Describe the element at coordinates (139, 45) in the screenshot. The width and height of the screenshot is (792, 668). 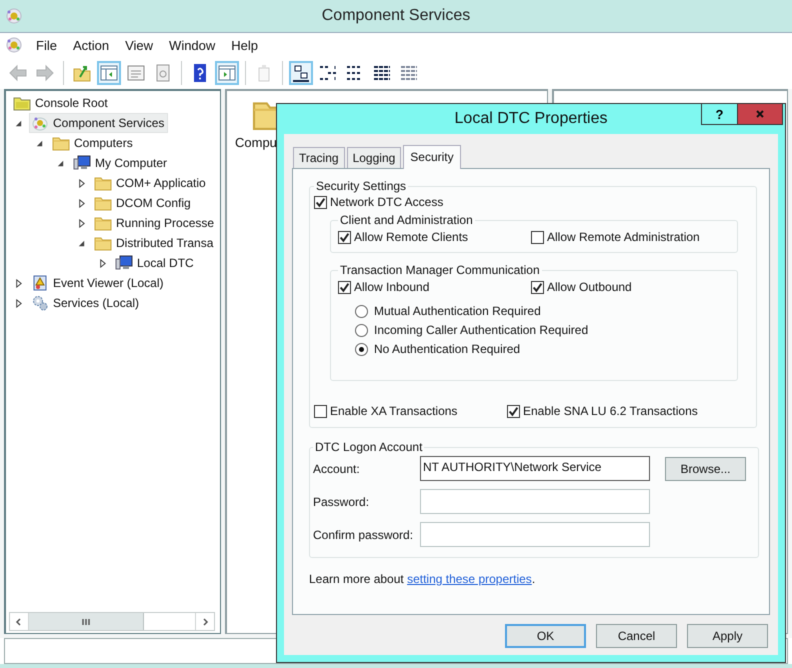
I see `menu-item: View` at that location.